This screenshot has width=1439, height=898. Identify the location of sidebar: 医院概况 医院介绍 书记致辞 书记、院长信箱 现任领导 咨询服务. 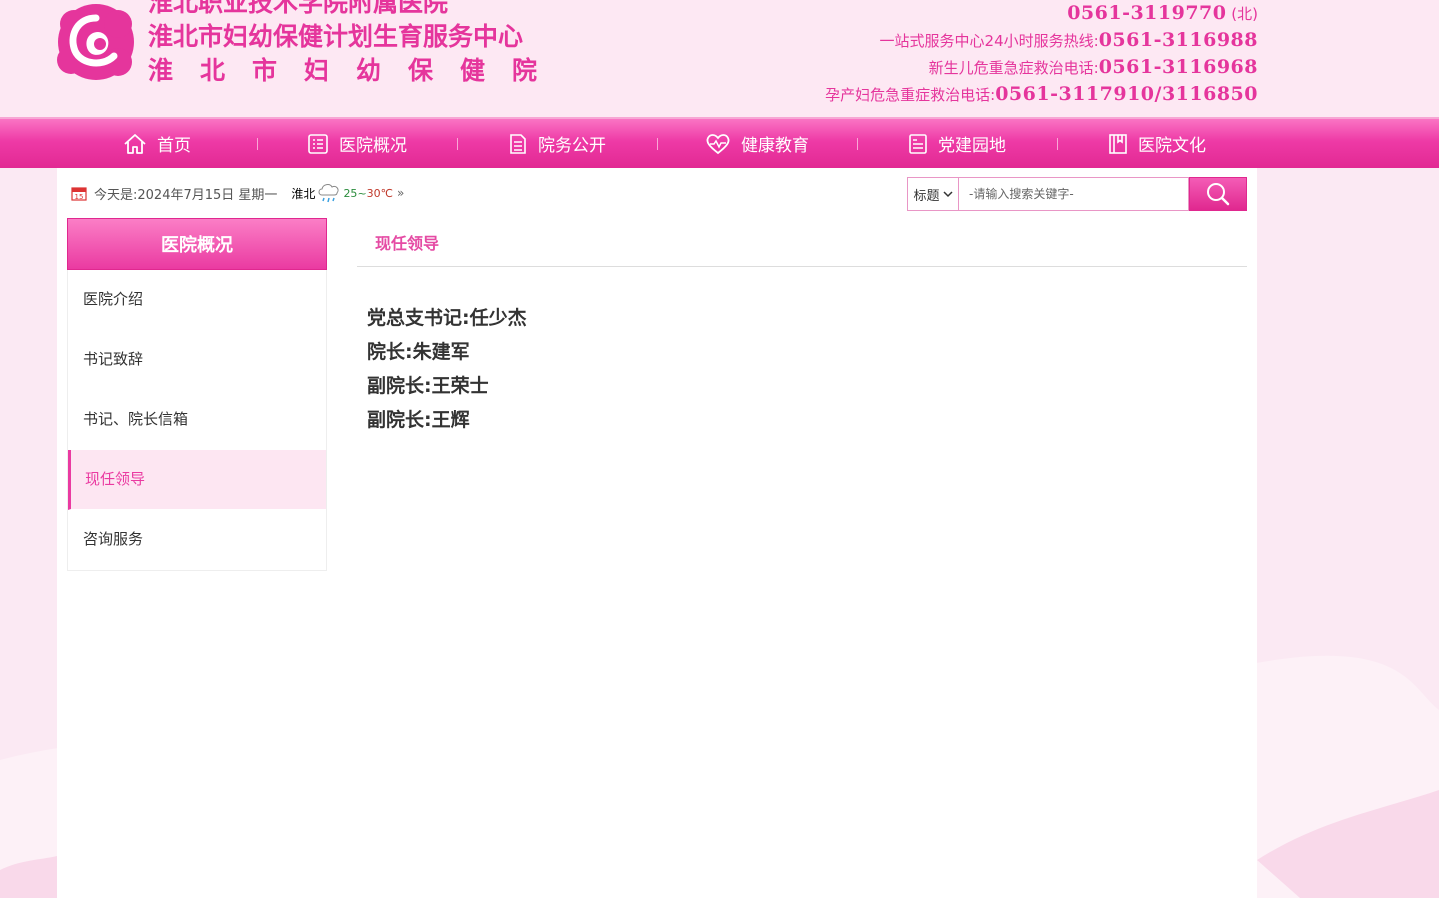
(197, 394).